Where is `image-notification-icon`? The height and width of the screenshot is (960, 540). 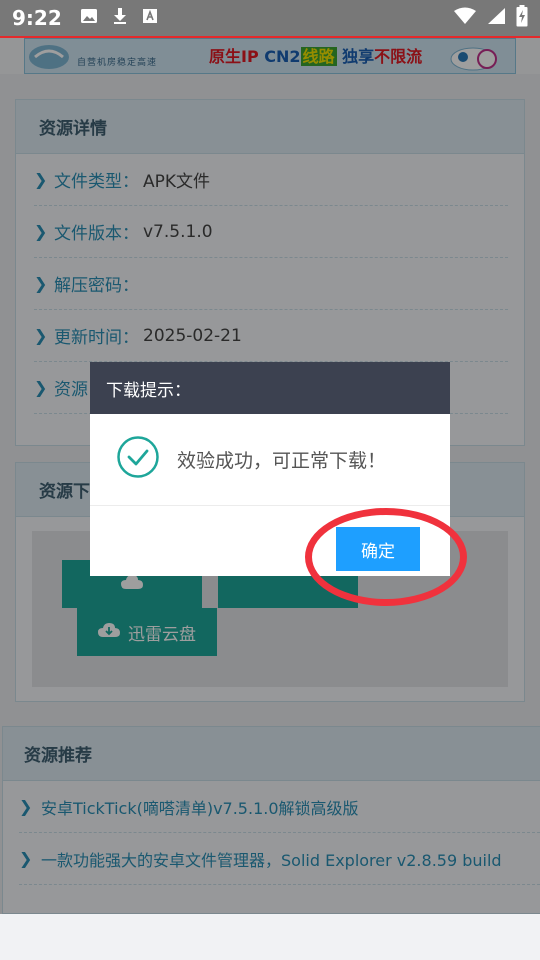 image-notification-icon is located at coordinates (89, 18).